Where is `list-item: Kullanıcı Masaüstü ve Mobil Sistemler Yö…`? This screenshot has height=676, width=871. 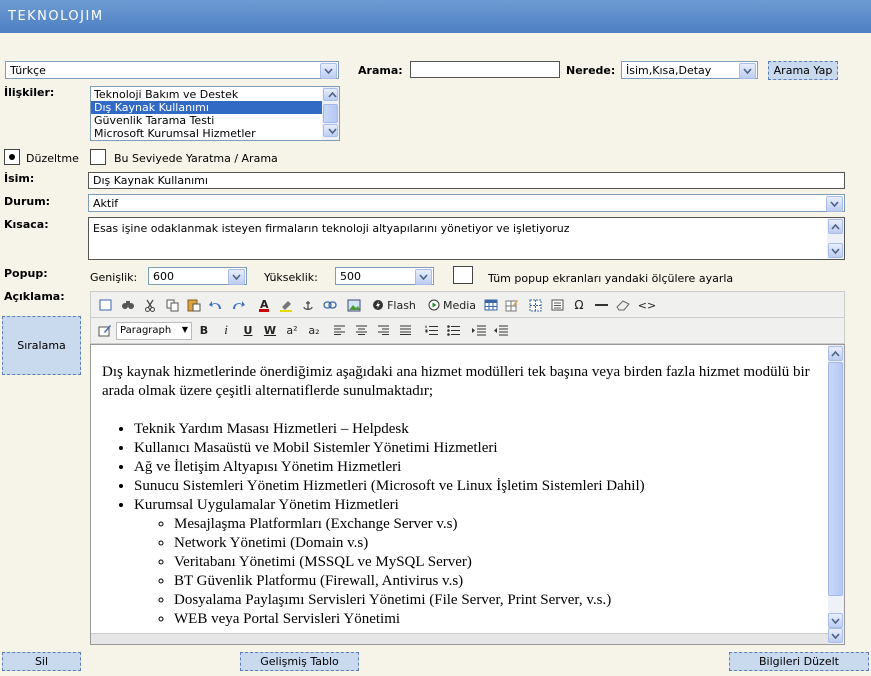 list-item: Kullanıcı Masaüstü ve Mobil Sistemler Yö… is located at coordinates (473, 448).